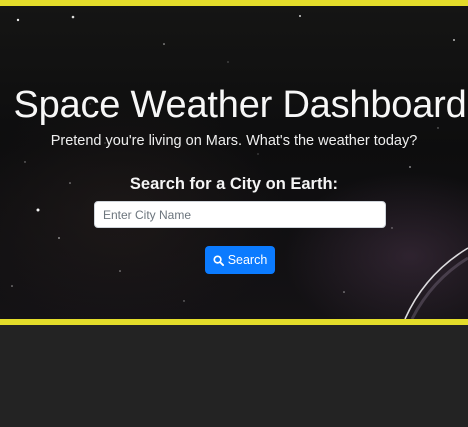 The height and width of the screenshot is (427, 468). What do you see at coordinates (218, 260) in the screenshot?
I see `search-icon` at bounding box center [218, 260].